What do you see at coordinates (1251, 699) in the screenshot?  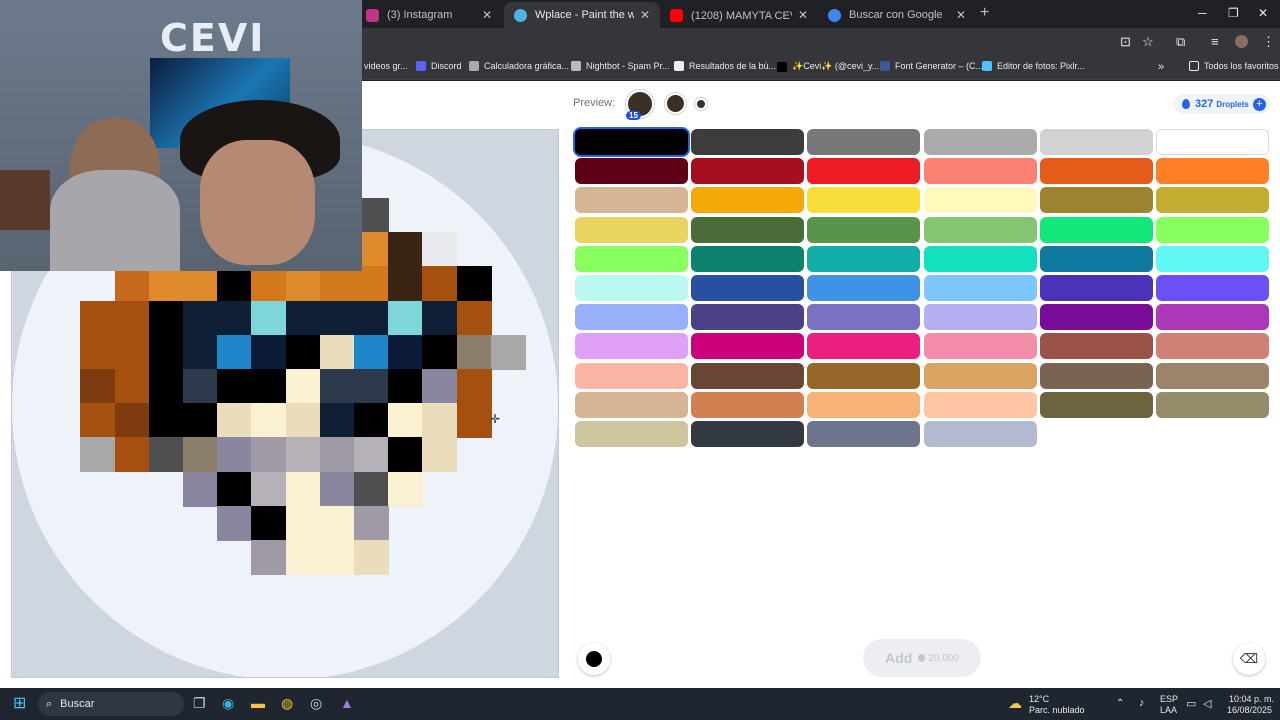 I see `clock-time: 10:04 p. m.` at bounding box center [1251, 699].